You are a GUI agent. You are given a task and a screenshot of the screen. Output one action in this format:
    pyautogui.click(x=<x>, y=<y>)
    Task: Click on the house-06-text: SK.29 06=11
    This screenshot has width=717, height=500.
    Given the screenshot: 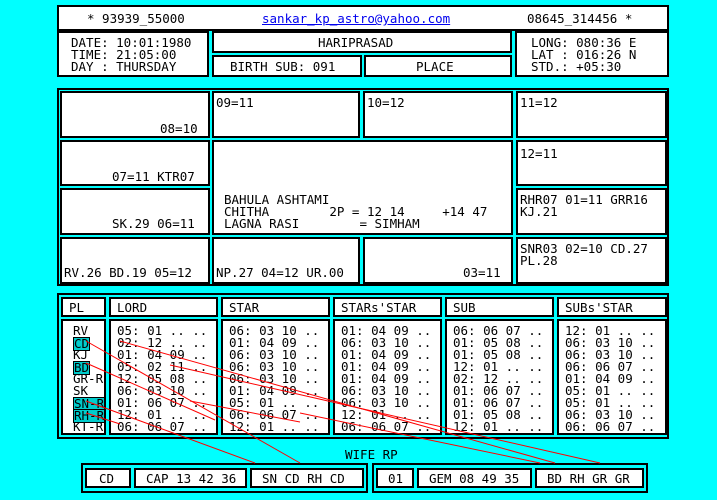 What is the action you would take?
    pyautogui.click(x=153, y=223)
    